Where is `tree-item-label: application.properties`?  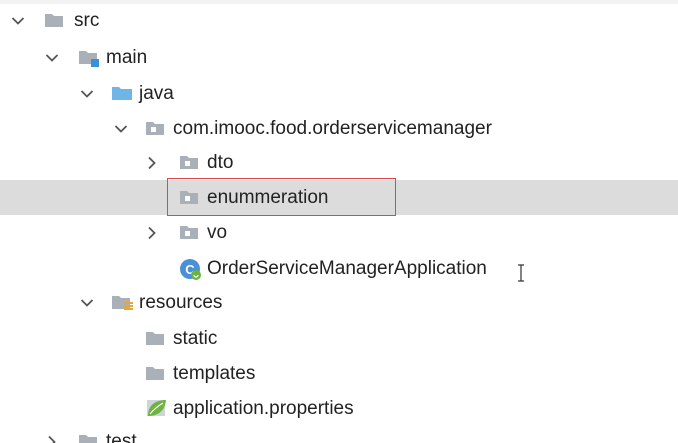
tree-item-label: application.properties is located at coordinates (263, 408).